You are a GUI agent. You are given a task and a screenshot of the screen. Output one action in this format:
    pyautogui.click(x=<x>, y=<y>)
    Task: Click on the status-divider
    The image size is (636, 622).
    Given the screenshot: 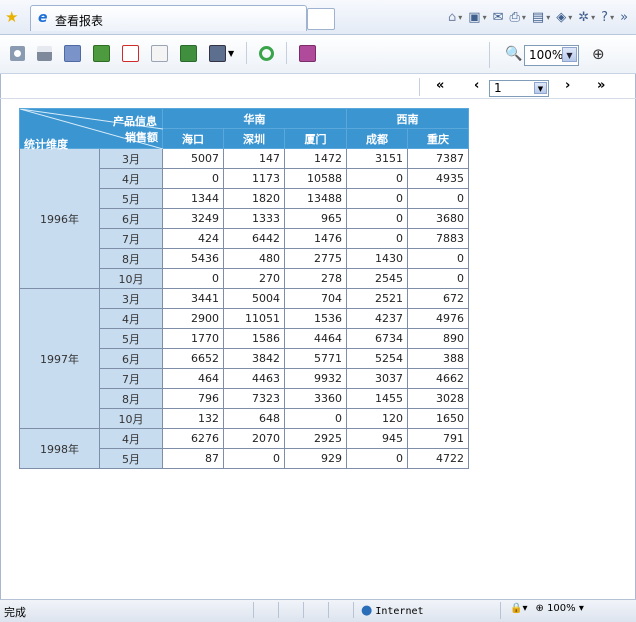 What is the action you would take?
    pyautogui.click(x=500, y=610)
    